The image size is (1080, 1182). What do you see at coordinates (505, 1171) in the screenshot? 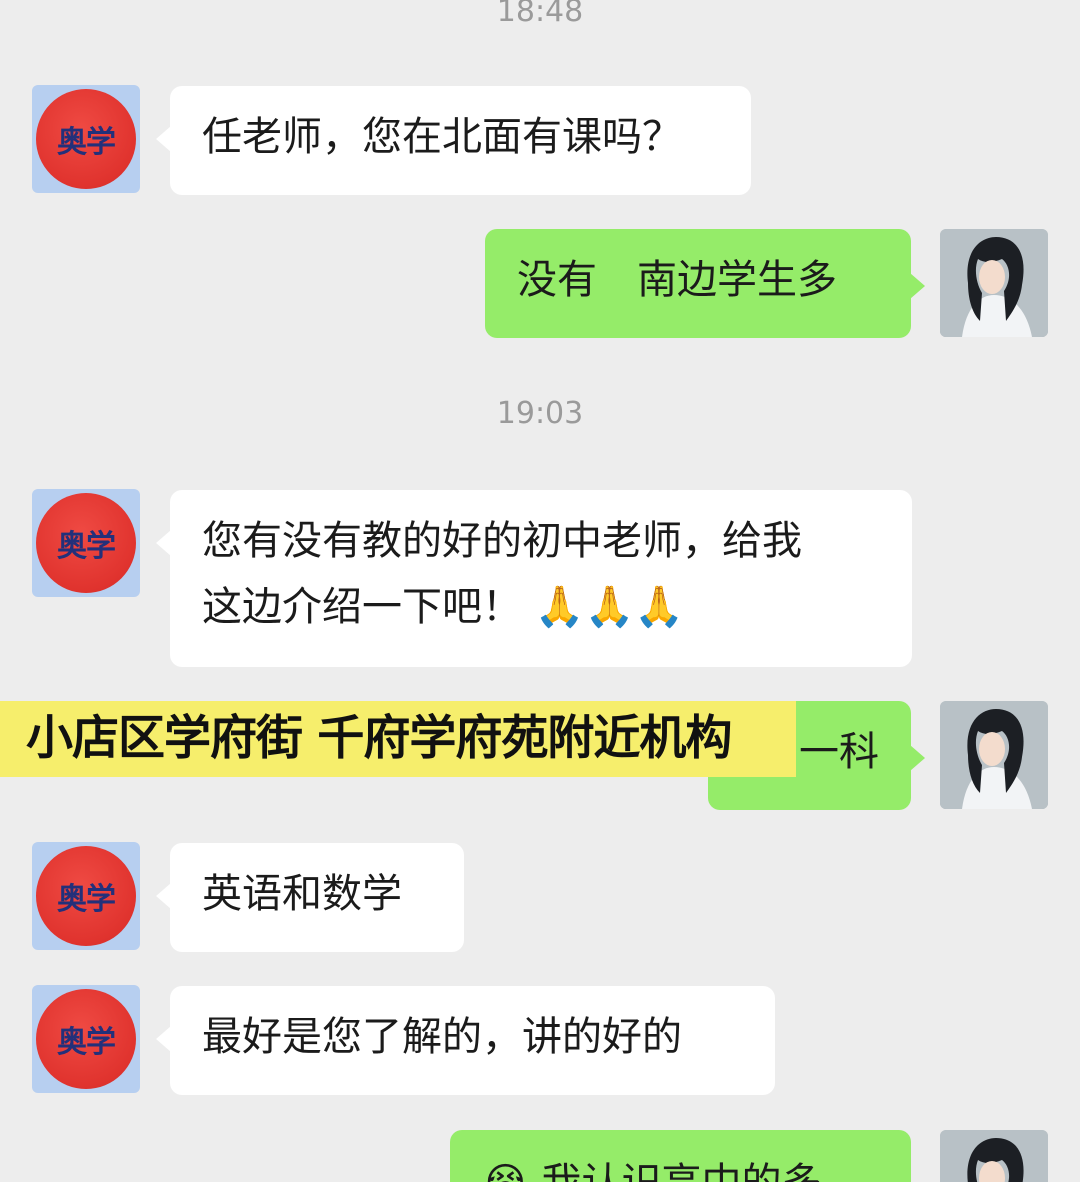
I see `crying-emoji-icon: 😭` at bounding box center [505, 1171].